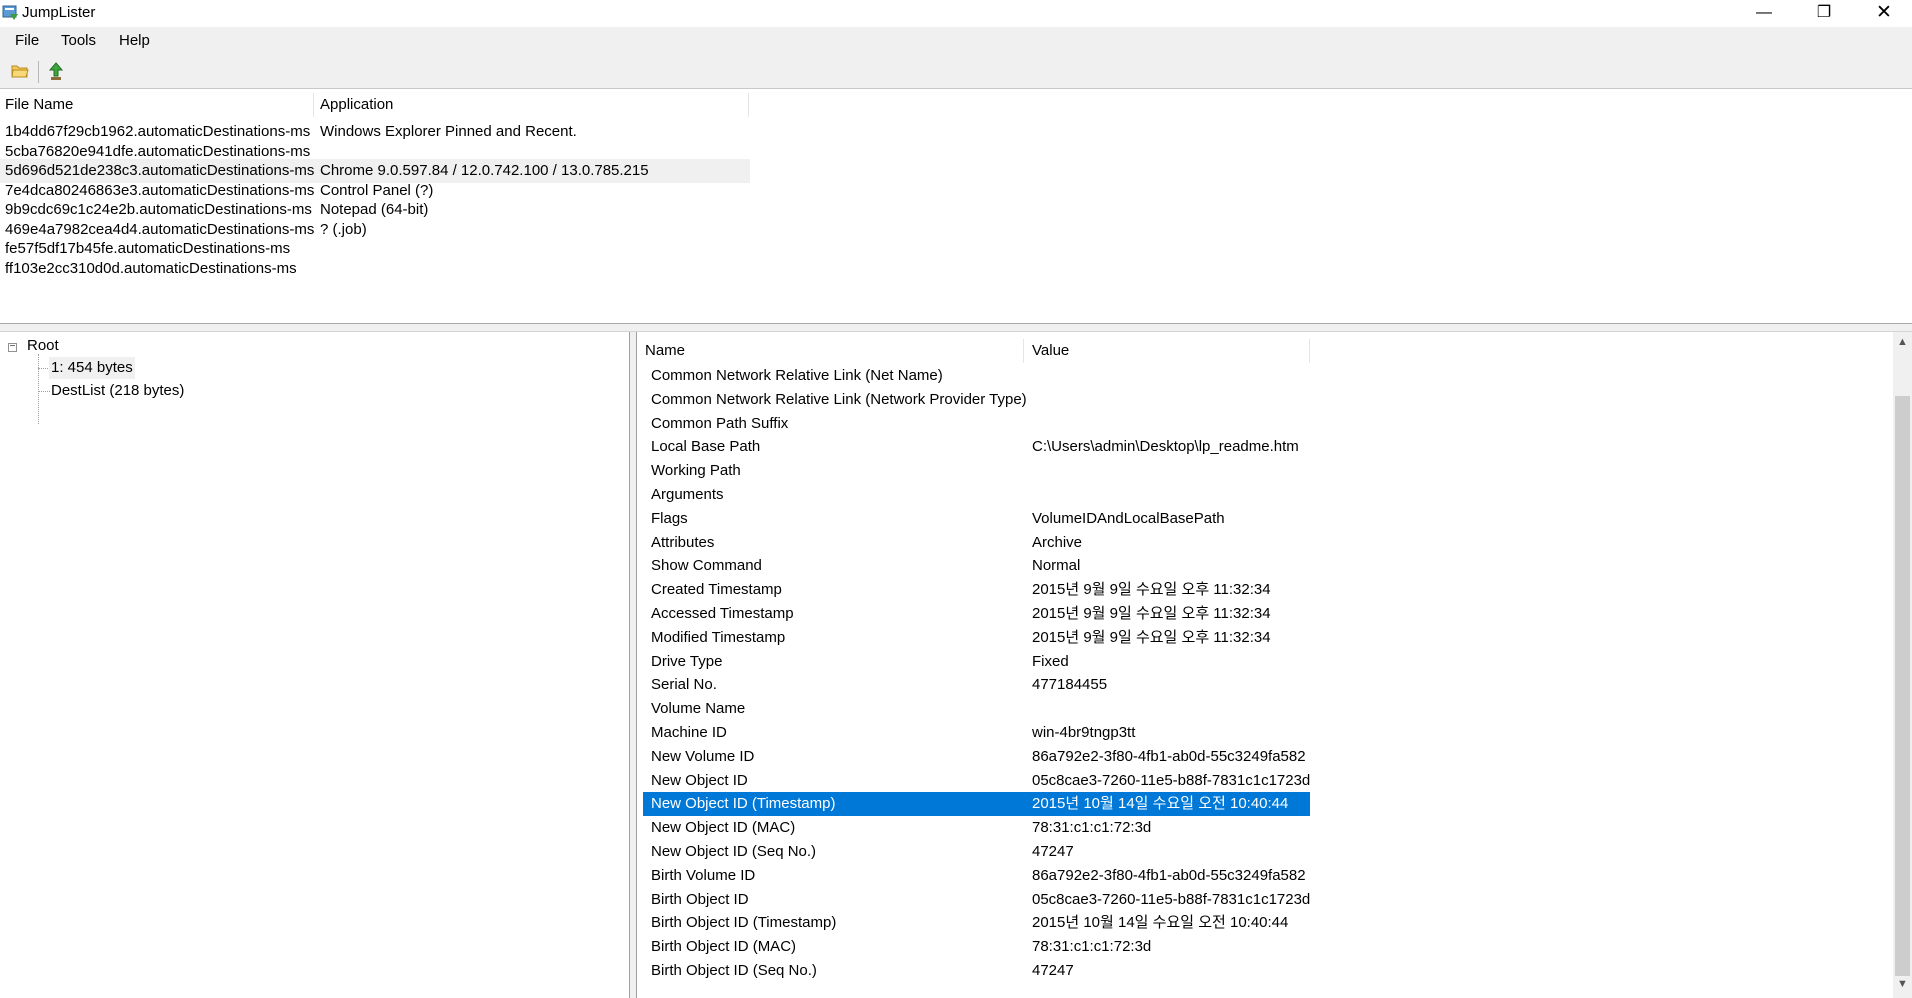  What do you see at coordinates (117, 391) in the screenshot?
I see `tree-node-destlist: DestList (218 bytes)` at bounding box center [117, 391].